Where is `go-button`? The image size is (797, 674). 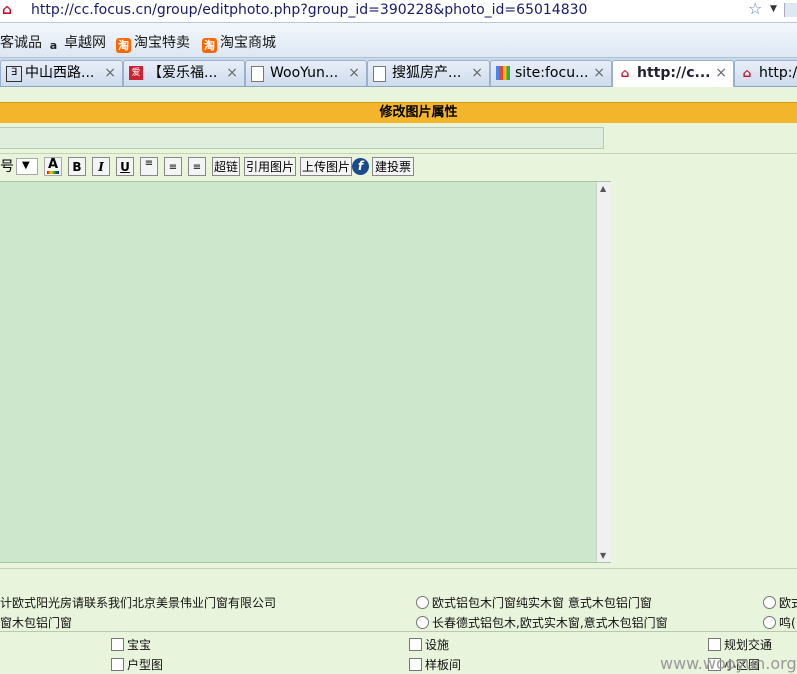
go-button is located at coordinates (790, 10).